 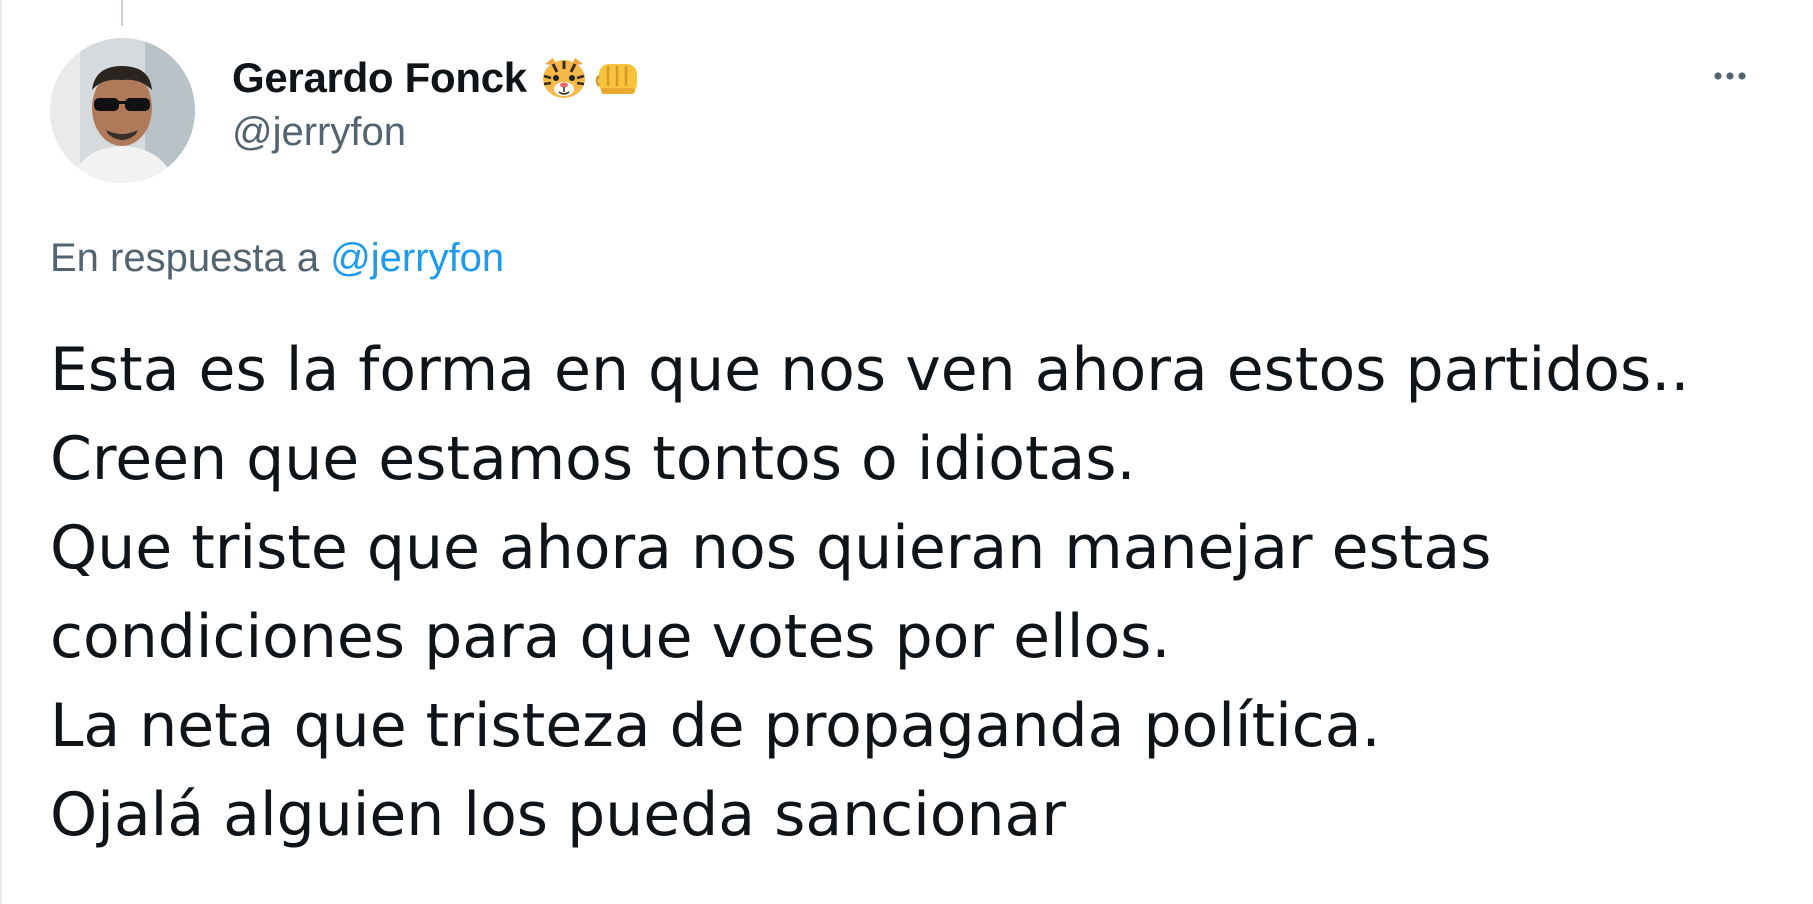 What do you see at coordinates (610, 637) in the screenshot?
I see `tweet-text-line: condiciones para que votes por ellos.` at bounding box center [610, 637].